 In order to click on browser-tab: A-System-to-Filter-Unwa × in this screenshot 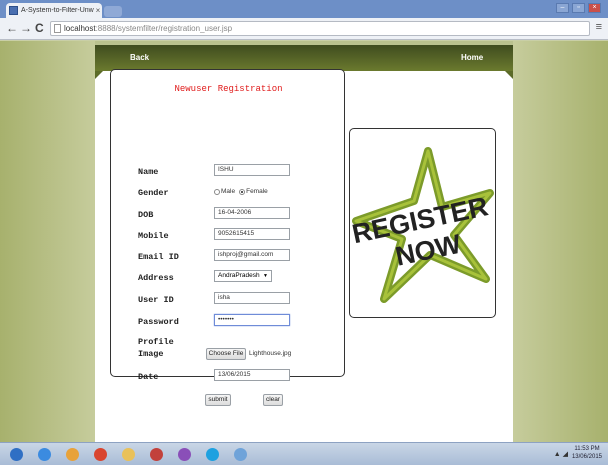, I will do `click(54, 10)`.